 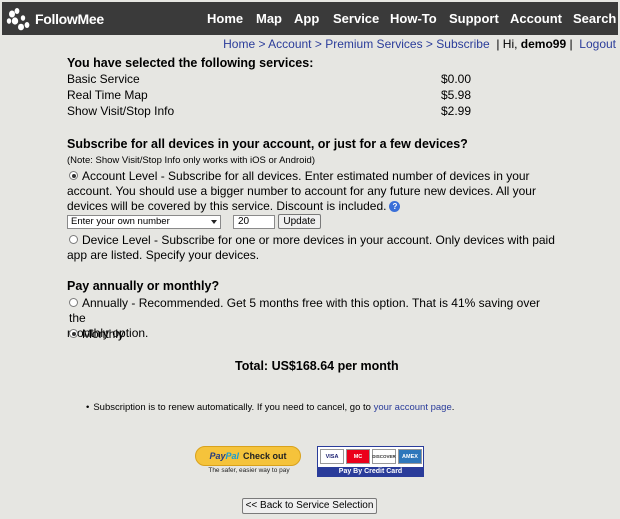 What do you see at coordinates (254, 222) in the screenshot?
I see `device-count-input: 20` at bounding box center [254, 222].